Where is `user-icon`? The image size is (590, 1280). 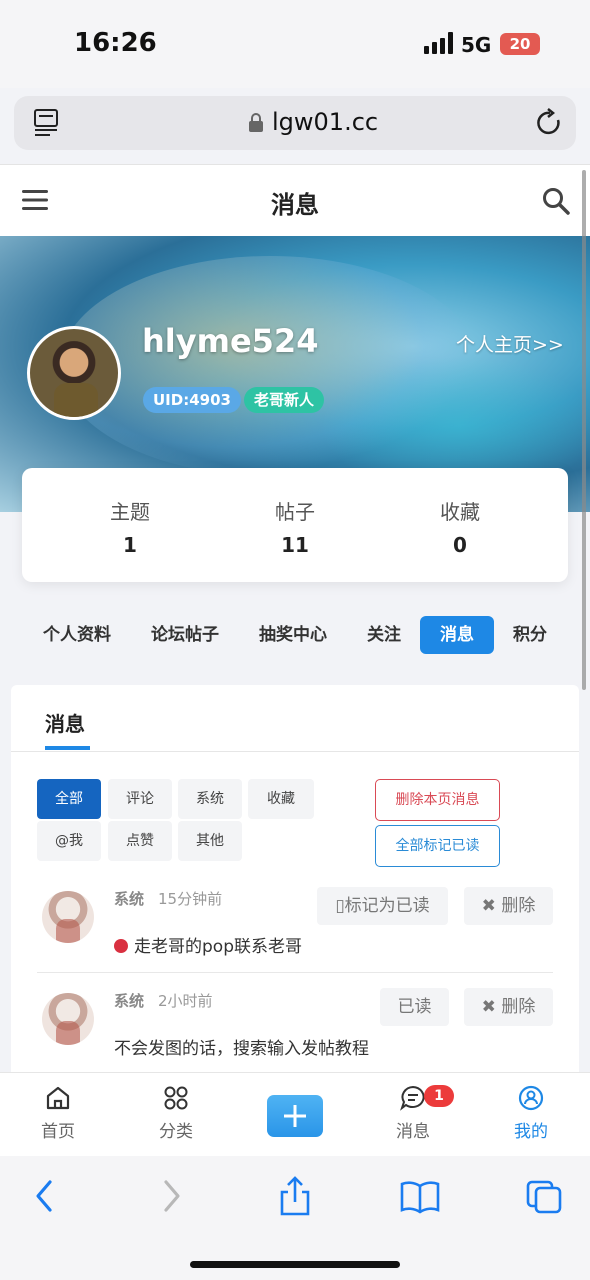
user-icon is located at coordinates (531, 1098).